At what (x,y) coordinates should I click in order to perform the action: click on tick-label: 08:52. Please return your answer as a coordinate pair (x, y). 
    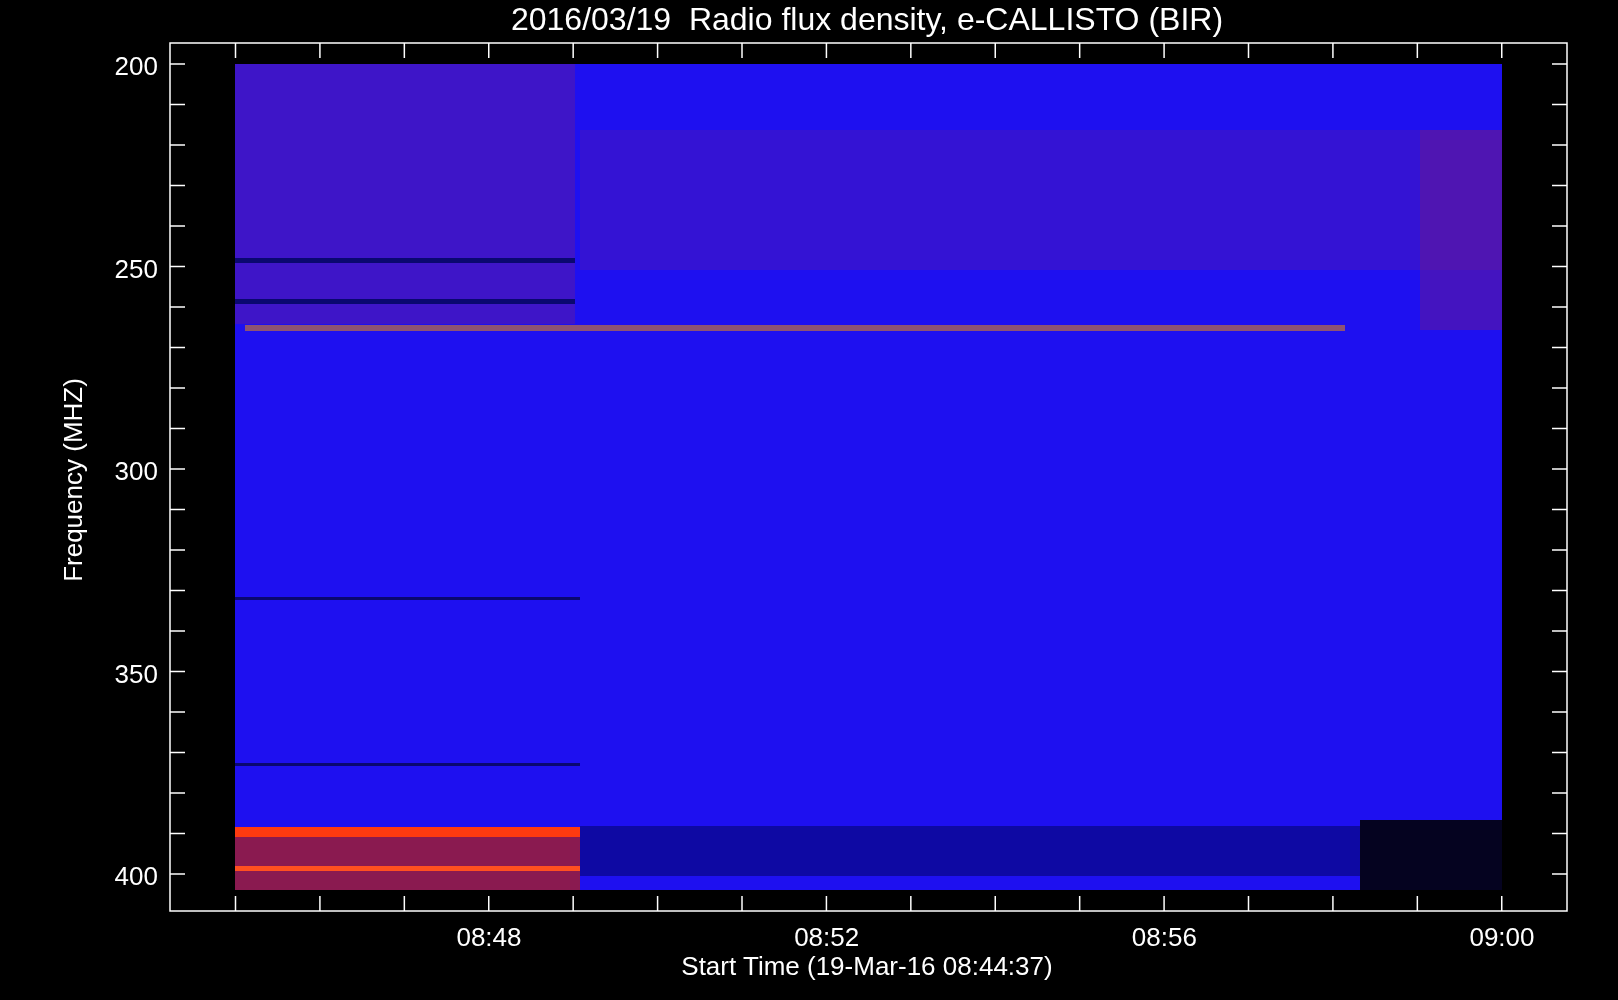
    Looking at the image, I should click on (827, 937).